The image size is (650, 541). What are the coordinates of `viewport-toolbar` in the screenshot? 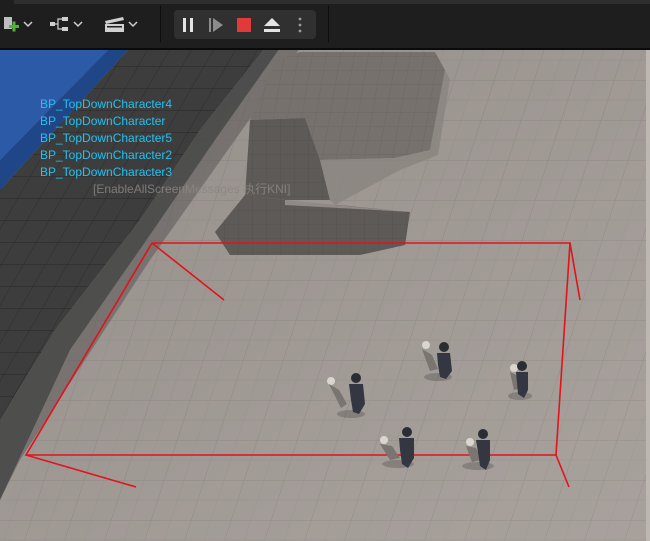 It's located at (325, 25).